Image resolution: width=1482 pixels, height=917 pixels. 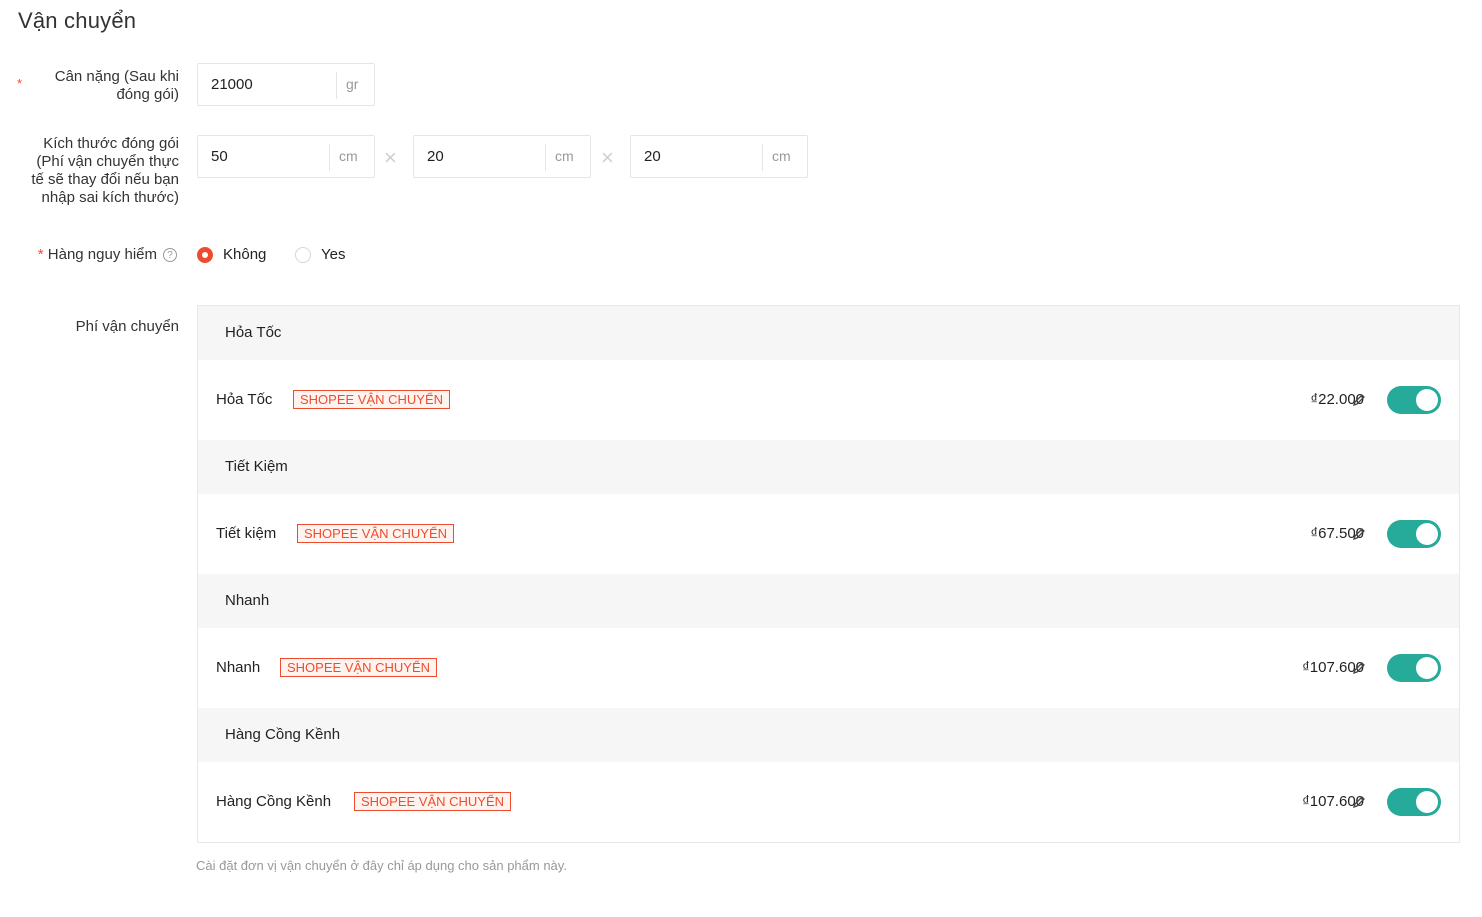 What do you see at coordinates (116, 85) in the screenshot?
I see `weight-label: Cân nặng (Sau khi đóng gói)` at bounding box center [116, 85].